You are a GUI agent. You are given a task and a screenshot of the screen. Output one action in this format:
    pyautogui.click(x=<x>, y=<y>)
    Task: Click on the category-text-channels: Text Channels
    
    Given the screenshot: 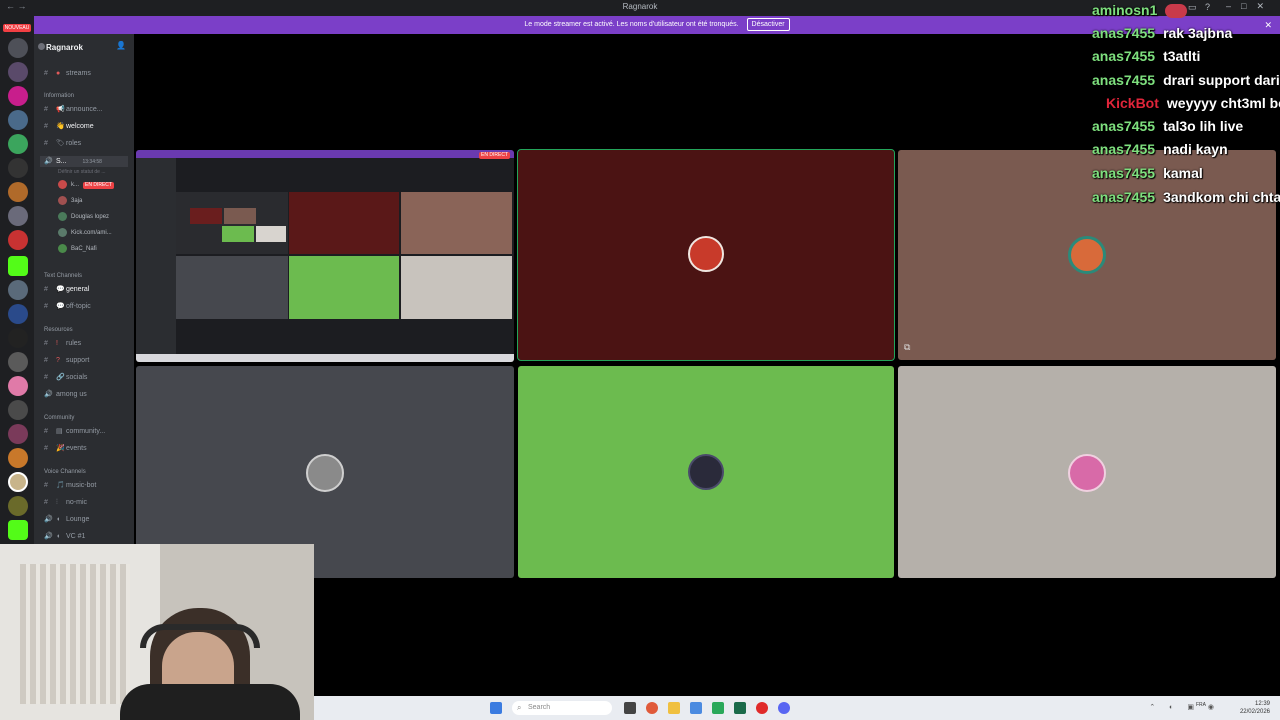 What is the action you would take?
    pyautogui.click(x=63, y=276)
    